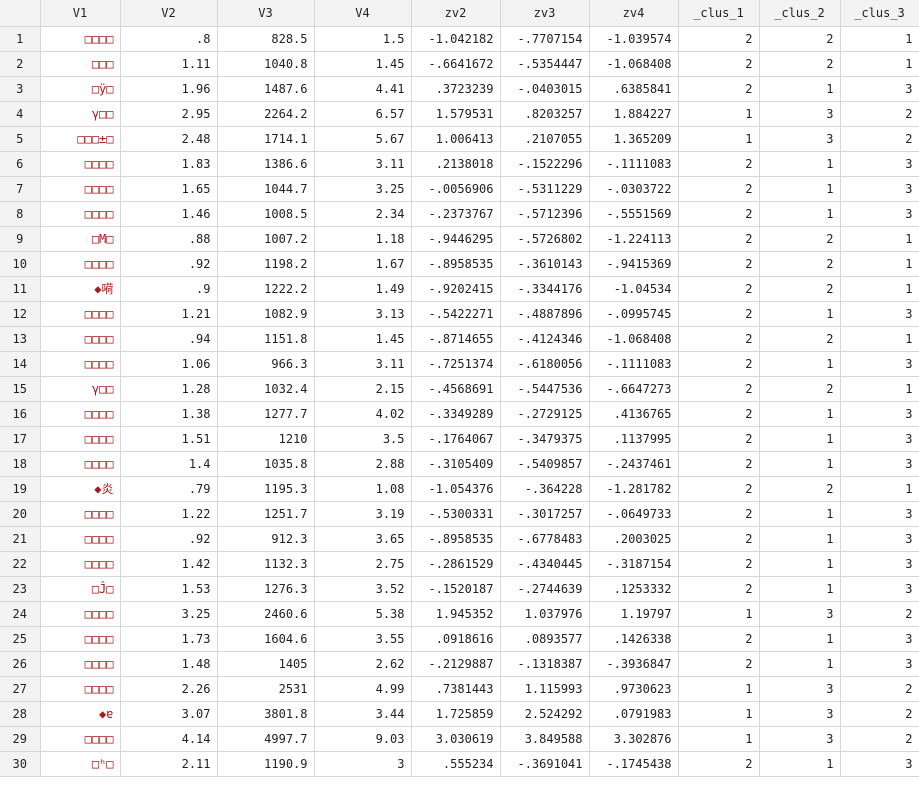  Describe the element at coordinates (266, 539) in the screenshot. I see `cell-v3: 912.3` at that location.